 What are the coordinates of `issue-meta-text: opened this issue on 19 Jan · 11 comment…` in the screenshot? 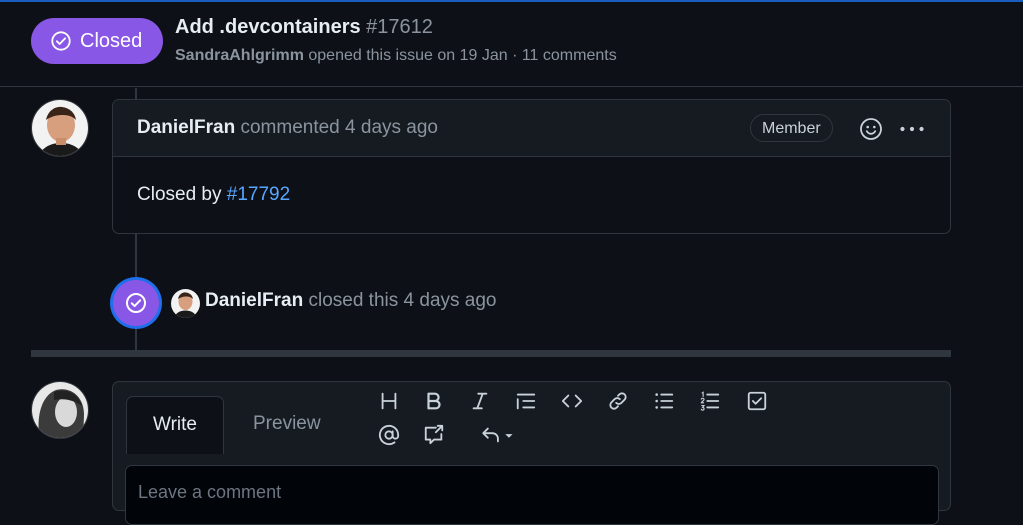 It's located at (460, 55).